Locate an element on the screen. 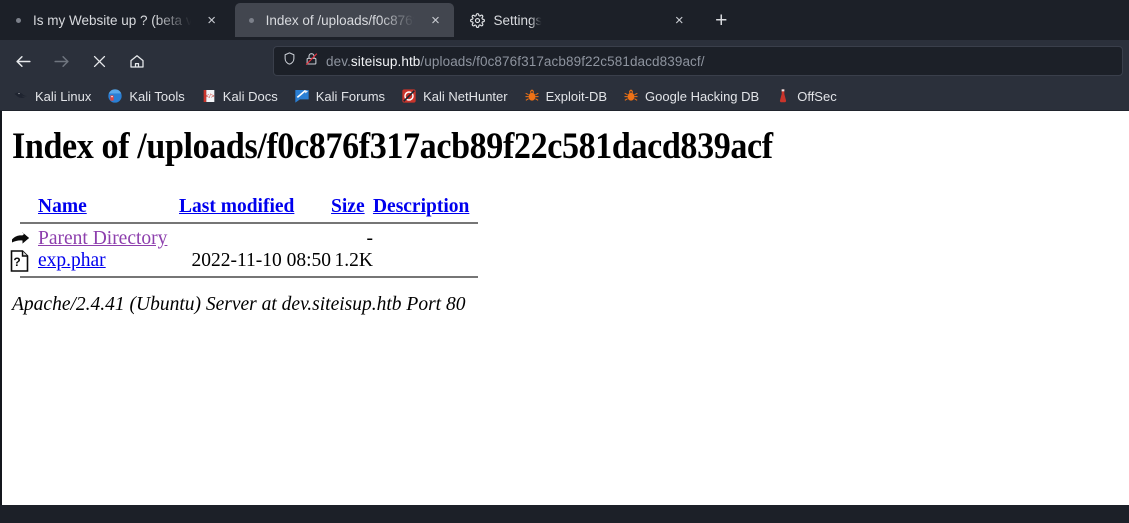 The height and width of the screenshot is (523, 1129). row-size: 1.2K is located at coordinates (353, 260).